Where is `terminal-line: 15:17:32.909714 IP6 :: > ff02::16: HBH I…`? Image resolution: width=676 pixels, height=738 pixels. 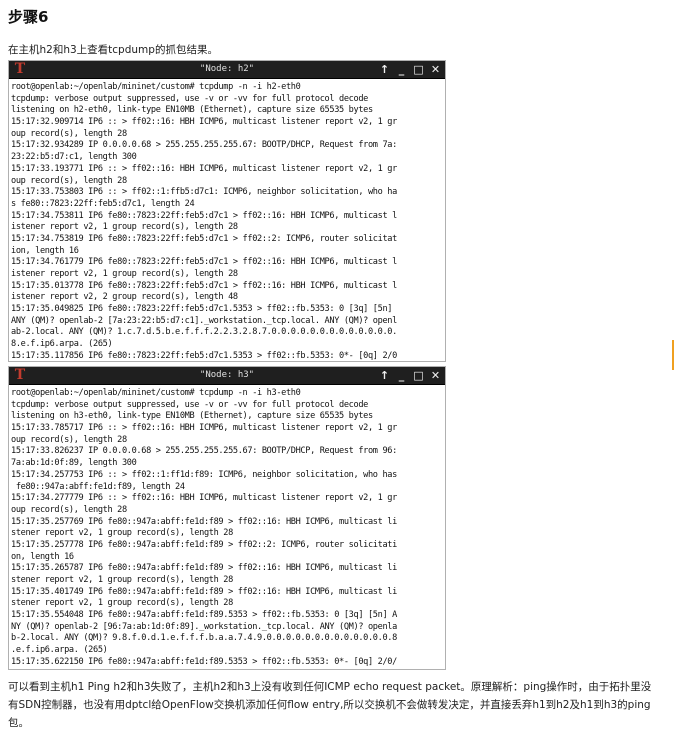
terminal-line: 15:17:32.909714 IP6 :: > ff02::16: HBH I… is located at coordinates (204, 122).